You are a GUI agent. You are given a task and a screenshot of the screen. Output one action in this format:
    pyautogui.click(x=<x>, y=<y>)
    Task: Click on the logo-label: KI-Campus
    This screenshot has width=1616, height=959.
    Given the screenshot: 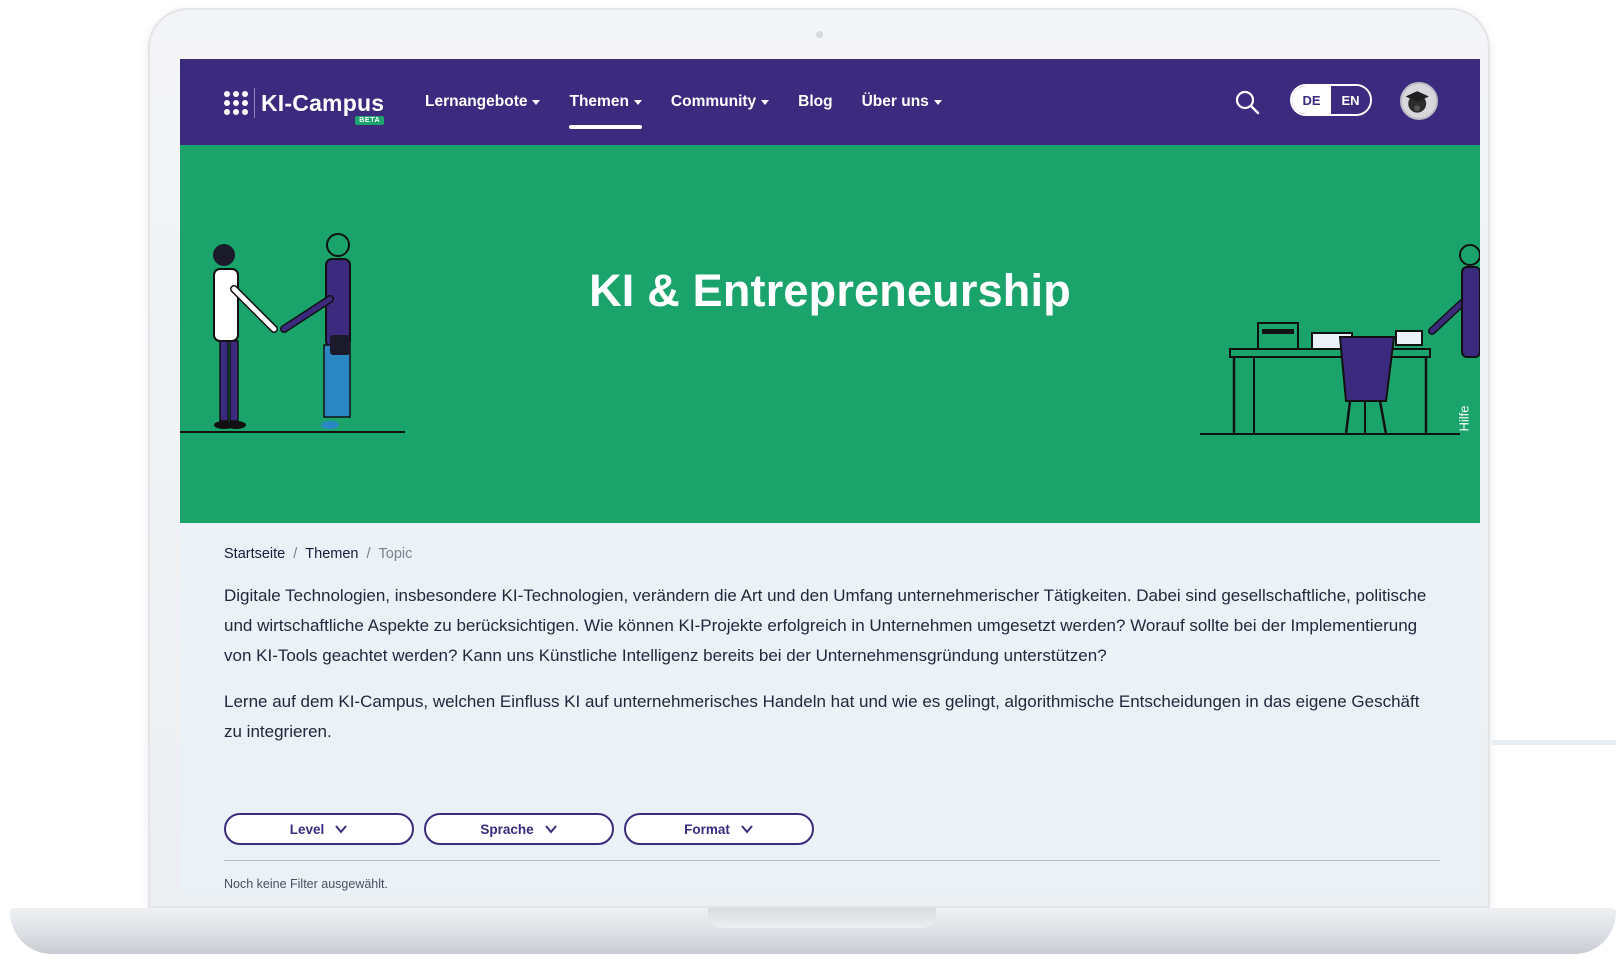 What is the action you would take?
    pyautogui.click(x=323, y=102)
    